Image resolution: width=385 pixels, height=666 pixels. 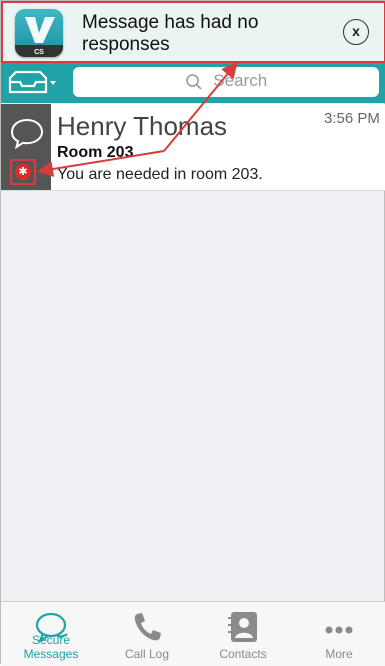 I want to click on message-time: 3:56 PM, so click(x=352, y=118).